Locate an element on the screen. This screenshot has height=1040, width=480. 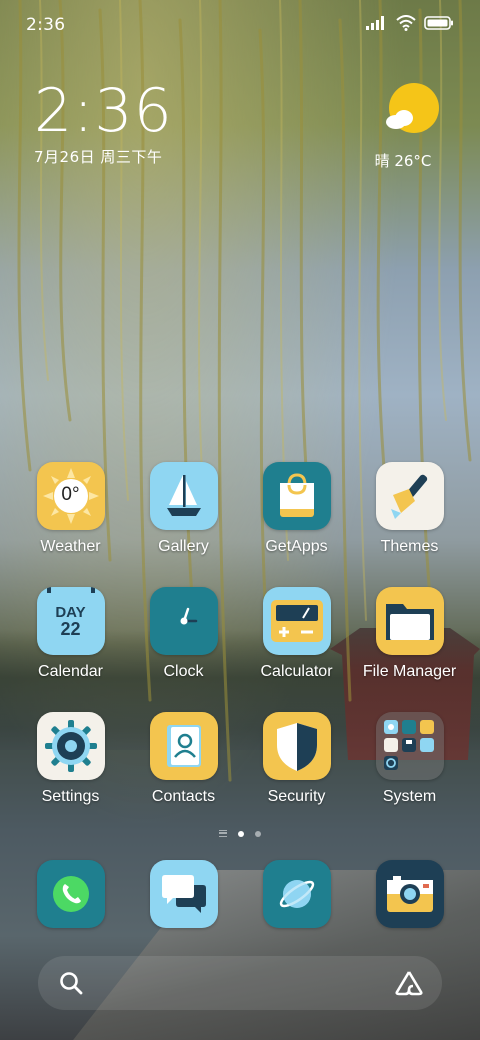
app-calculator: Calculator is located at coordinates (296, 649).